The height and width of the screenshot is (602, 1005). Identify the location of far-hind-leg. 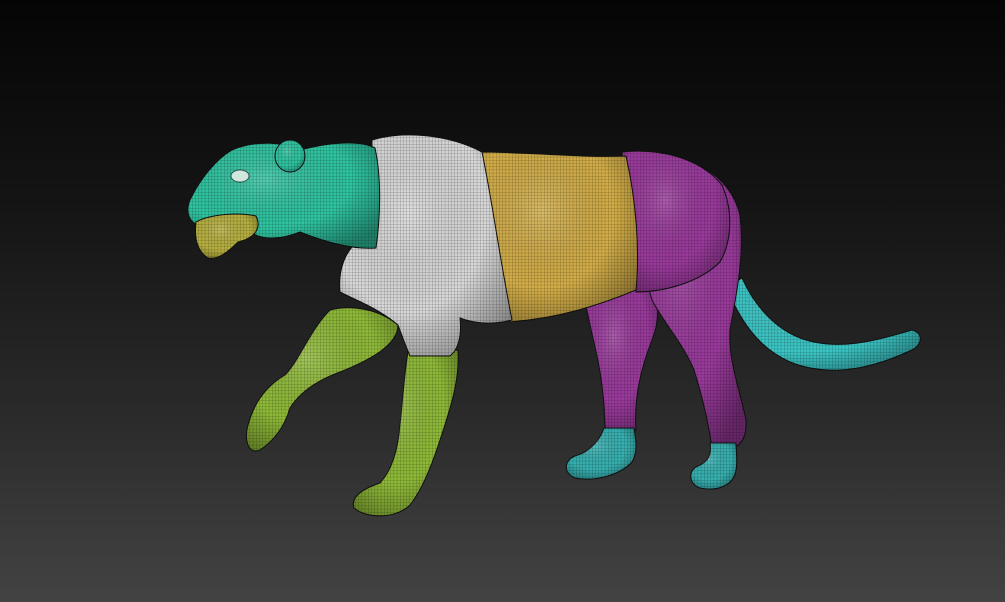
(612, 382).